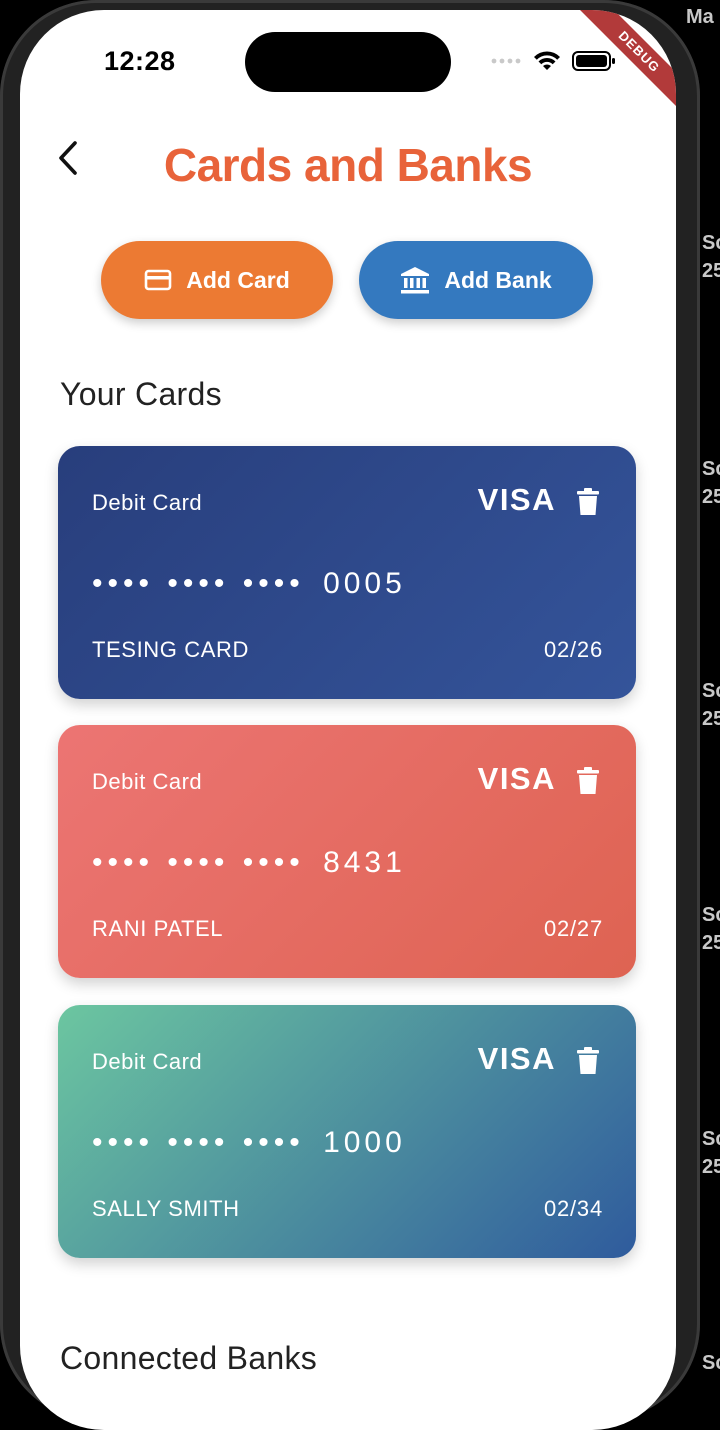  I want to click on card-last4: 8431, so click(364, 862).